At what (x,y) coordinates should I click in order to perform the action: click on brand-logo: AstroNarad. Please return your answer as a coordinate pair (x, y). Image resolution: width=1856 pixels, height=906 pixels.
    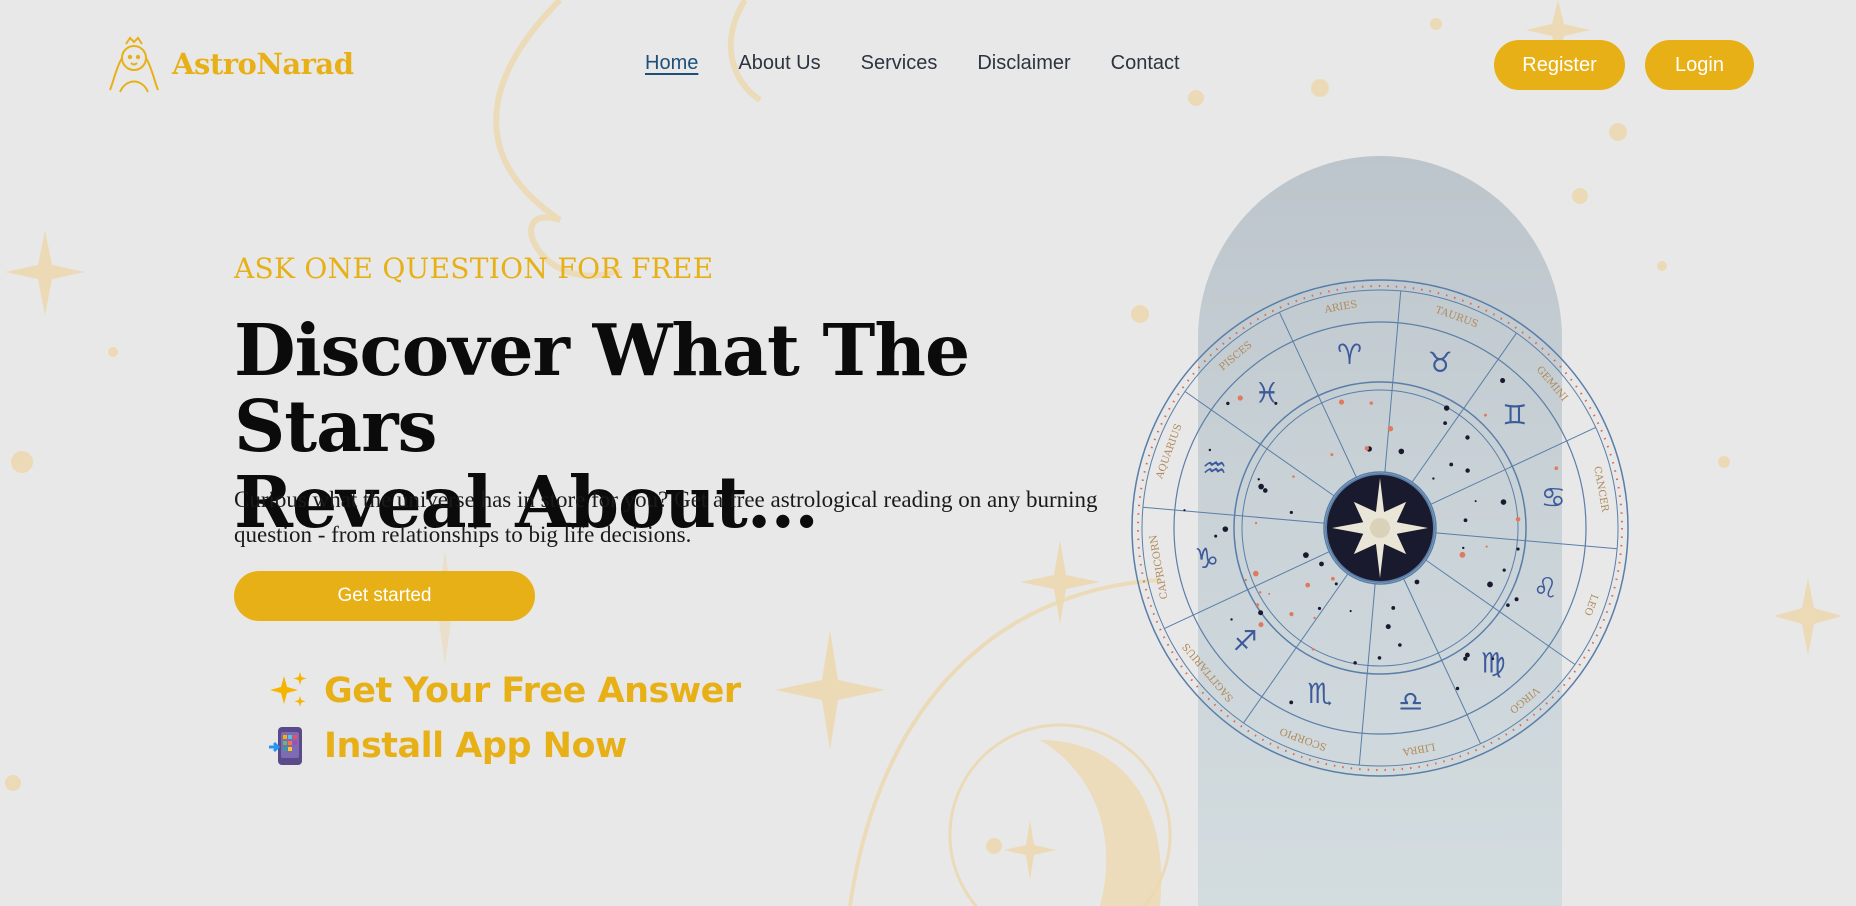
    Looking at the image, I should click on (228, 64).